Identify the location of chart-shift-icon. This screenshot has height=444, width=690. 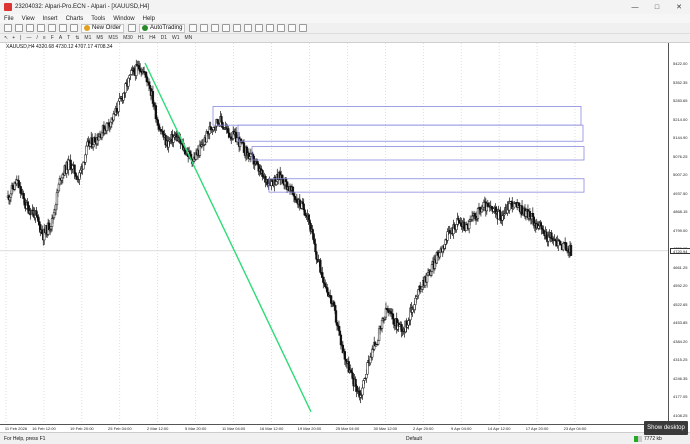
(259, 28).